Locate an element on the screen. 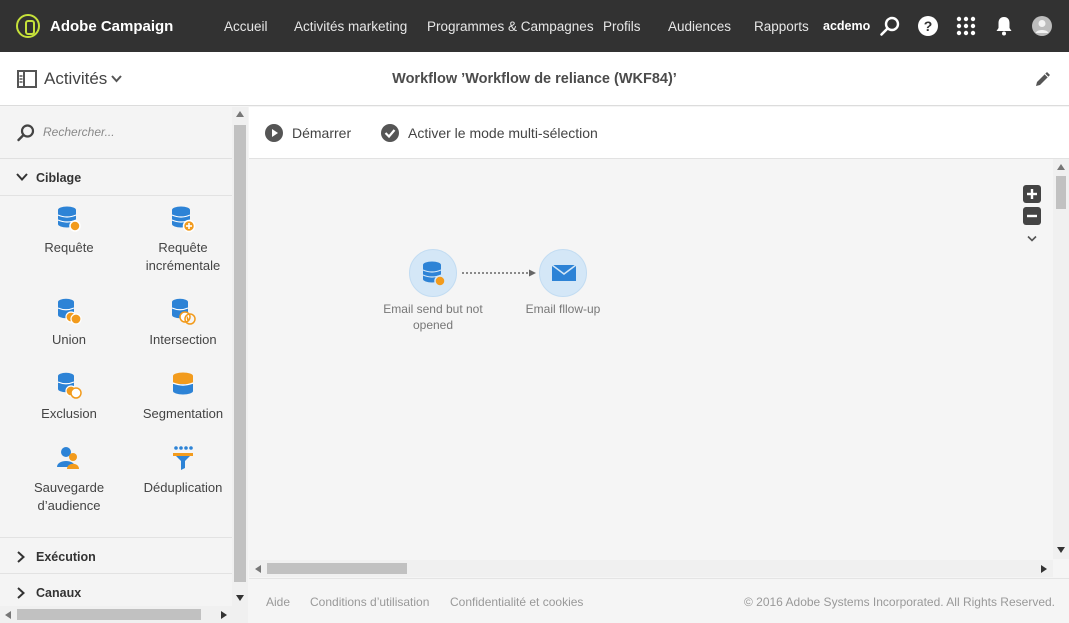 The width and height of the screenshot is (1069, 623). node-label: Email fllow-up is located at coordinates (563, 309).